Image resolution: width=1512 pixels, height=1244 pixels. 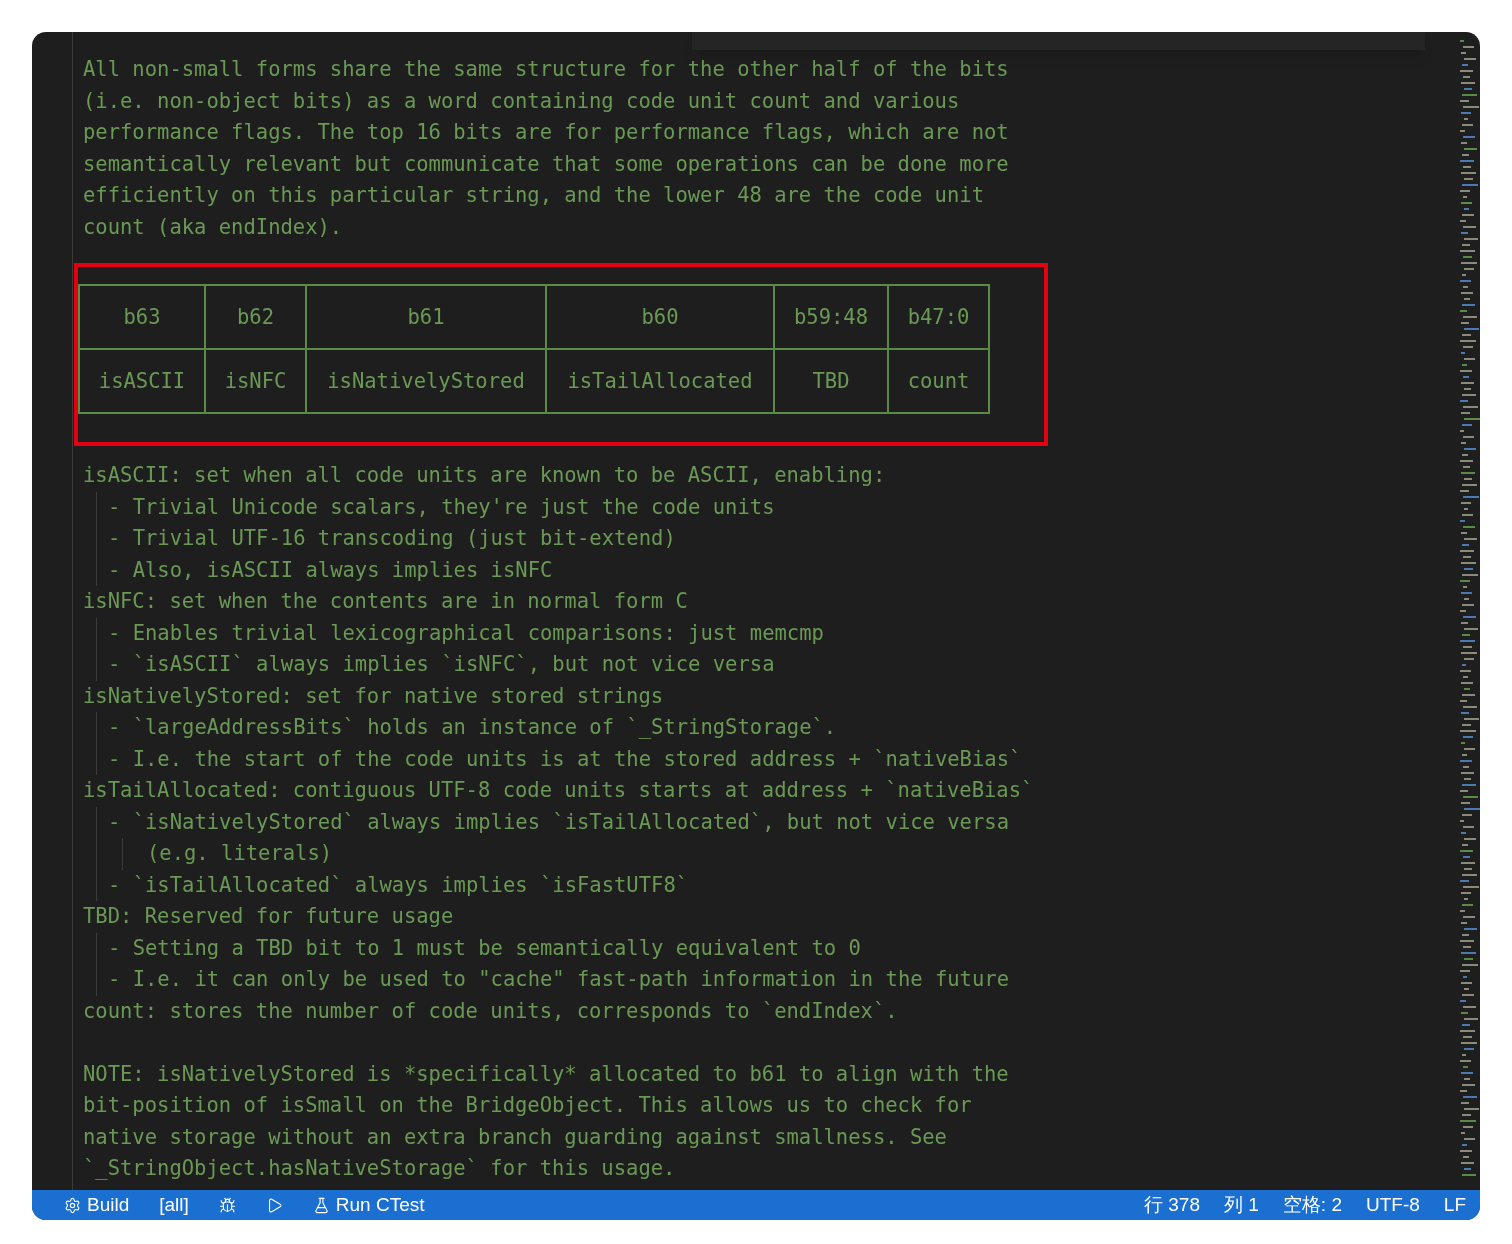 What do you see at coordinates (1172, 1205) in the screenshot?
I see `status-item: 行 378` at bounding box center [1172, 1205].